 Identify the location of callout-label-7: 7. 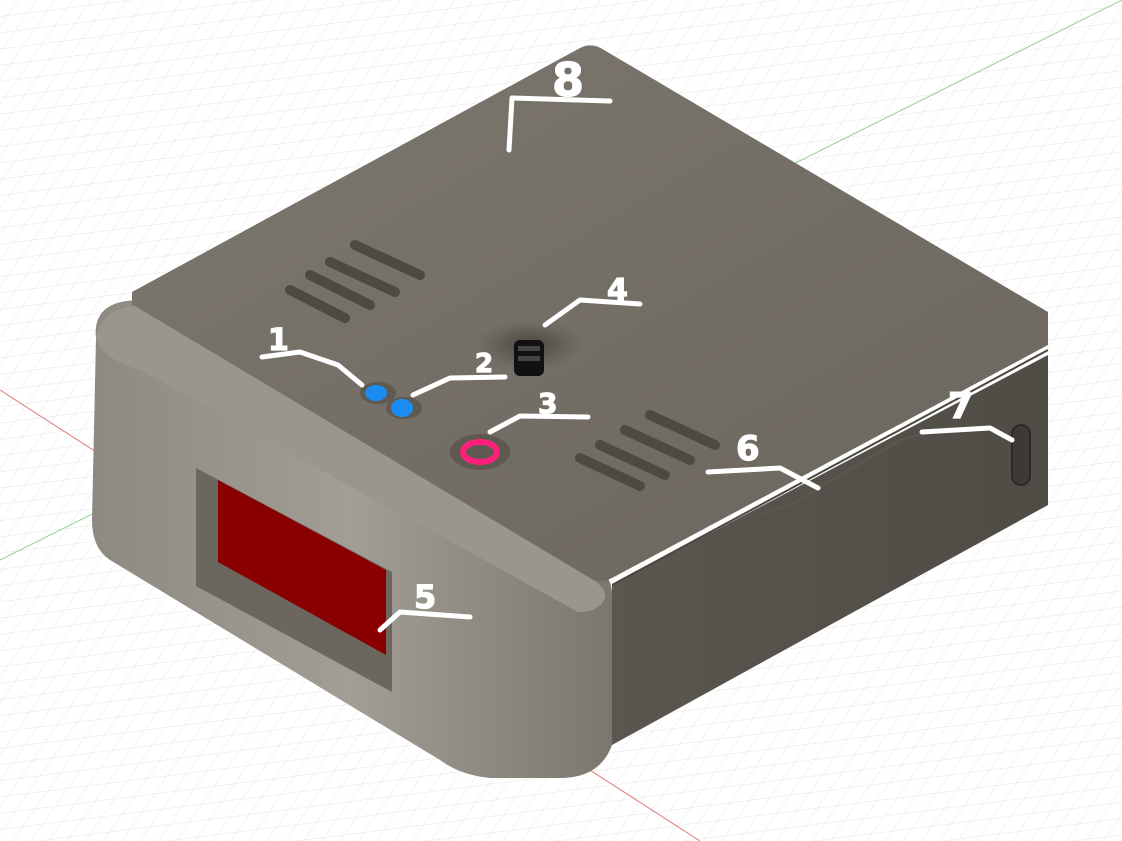
(960, 406).